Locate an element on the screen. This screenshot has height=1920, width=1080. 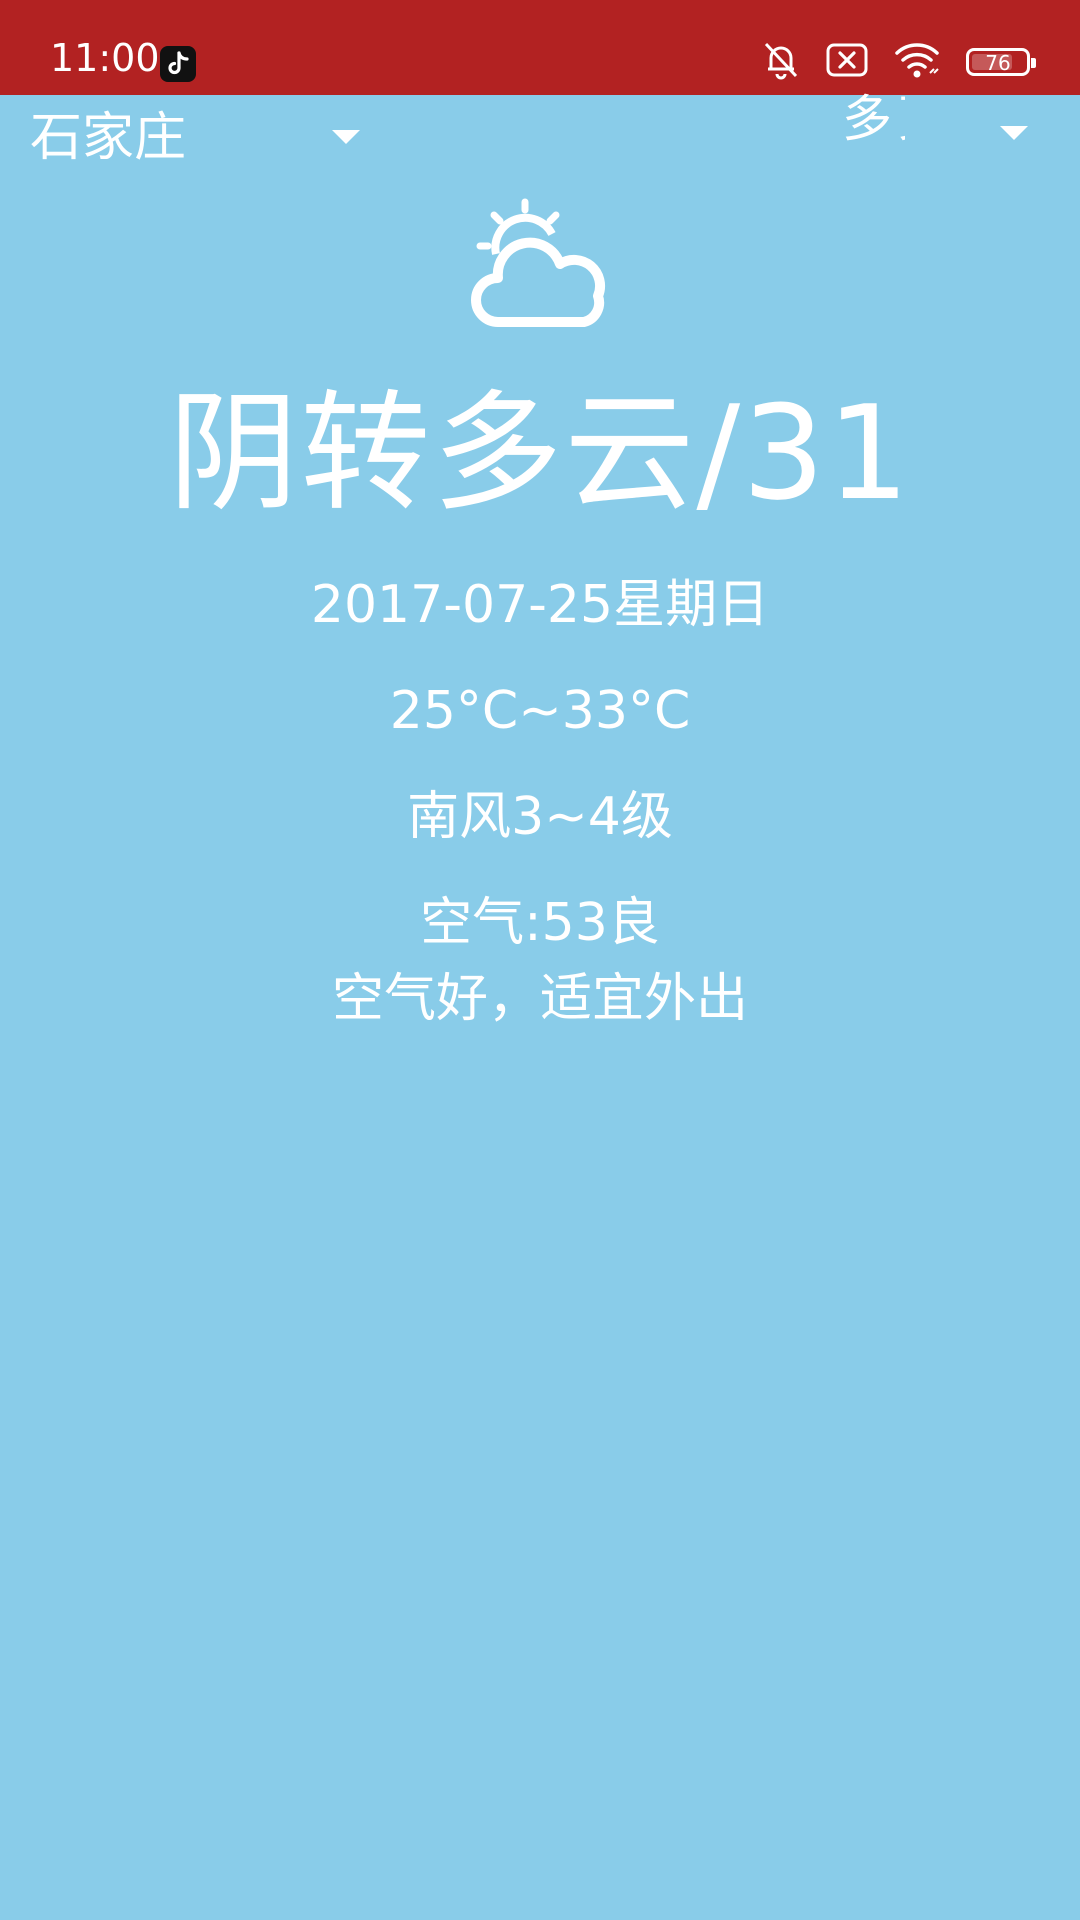
air-quality: 空气:53良 is located at coordinates (540, 923).